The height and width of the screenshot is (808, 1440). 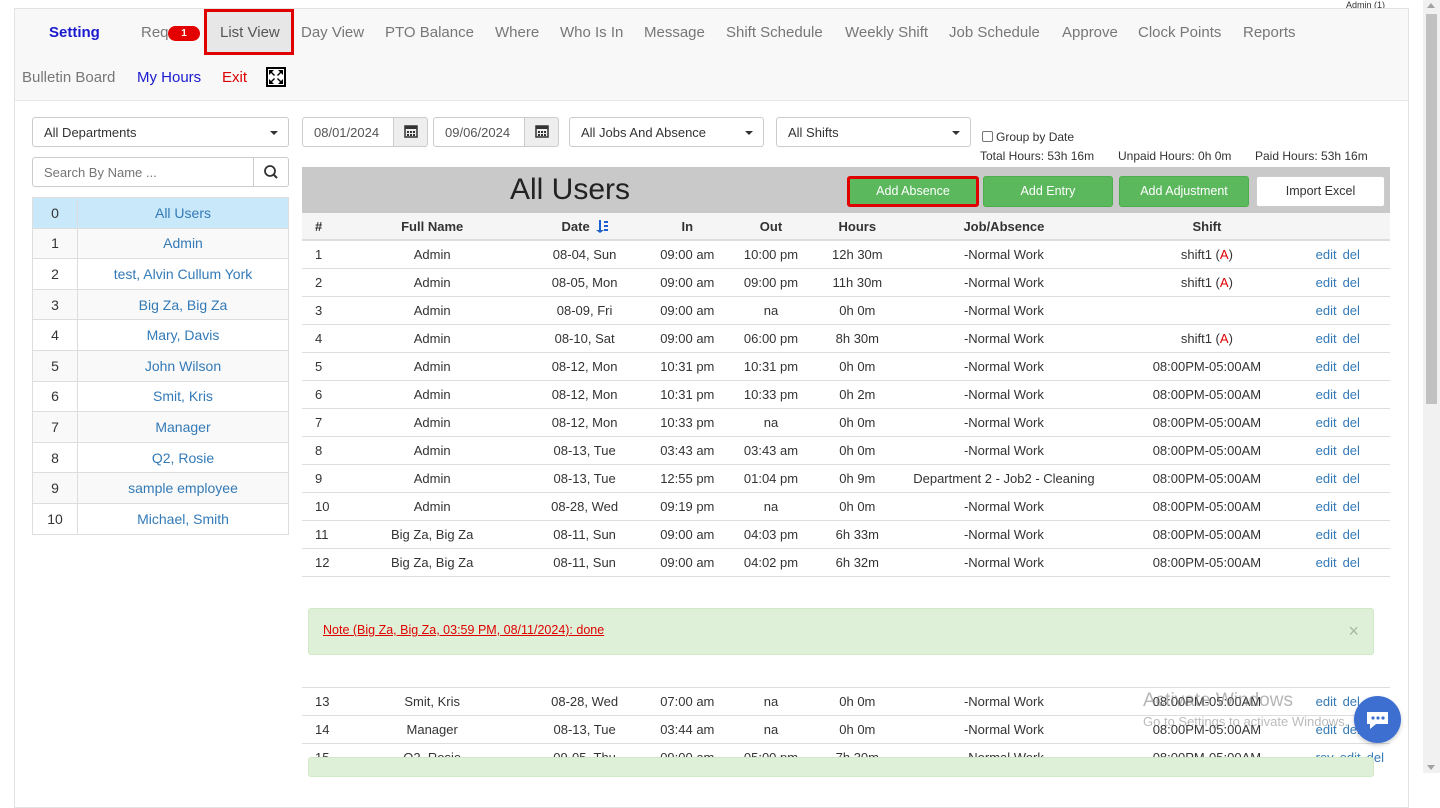 I want to click on user-name-link: sample employee, so click(x=183, y=488).